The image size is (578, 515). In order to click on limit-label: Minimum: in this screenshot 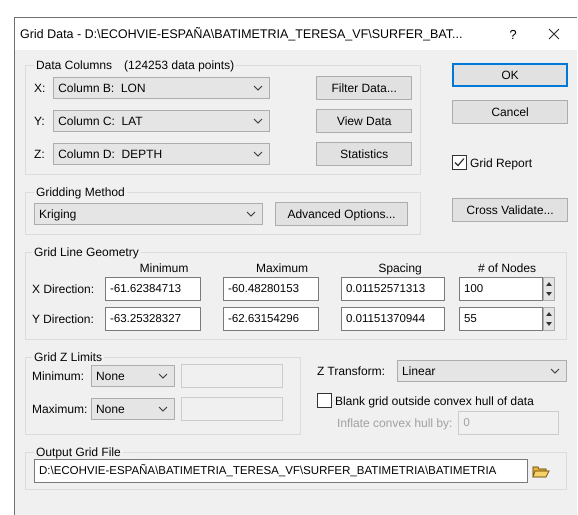, I will do `click(58, 376)`.